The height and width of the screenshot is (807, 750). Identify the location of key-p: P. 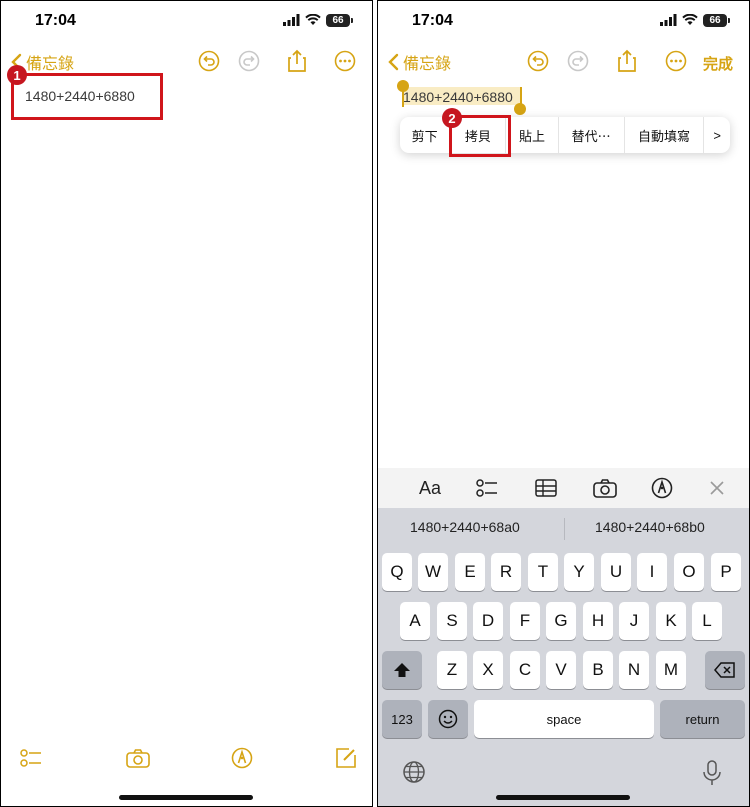
(726, 572).